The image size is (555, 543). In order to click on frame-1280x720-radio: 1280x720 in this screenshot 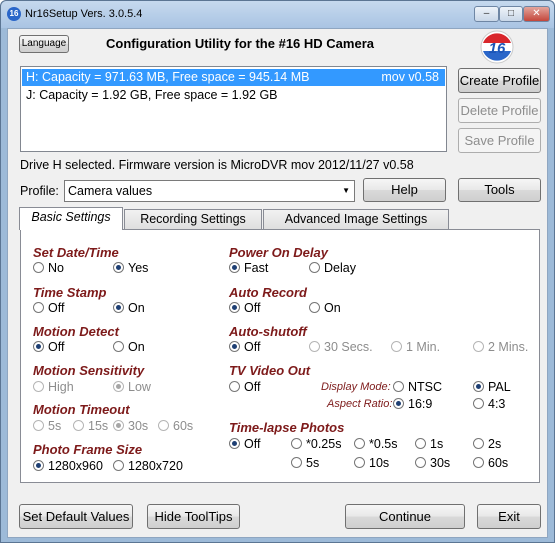, I will do `click(148, 466)`.